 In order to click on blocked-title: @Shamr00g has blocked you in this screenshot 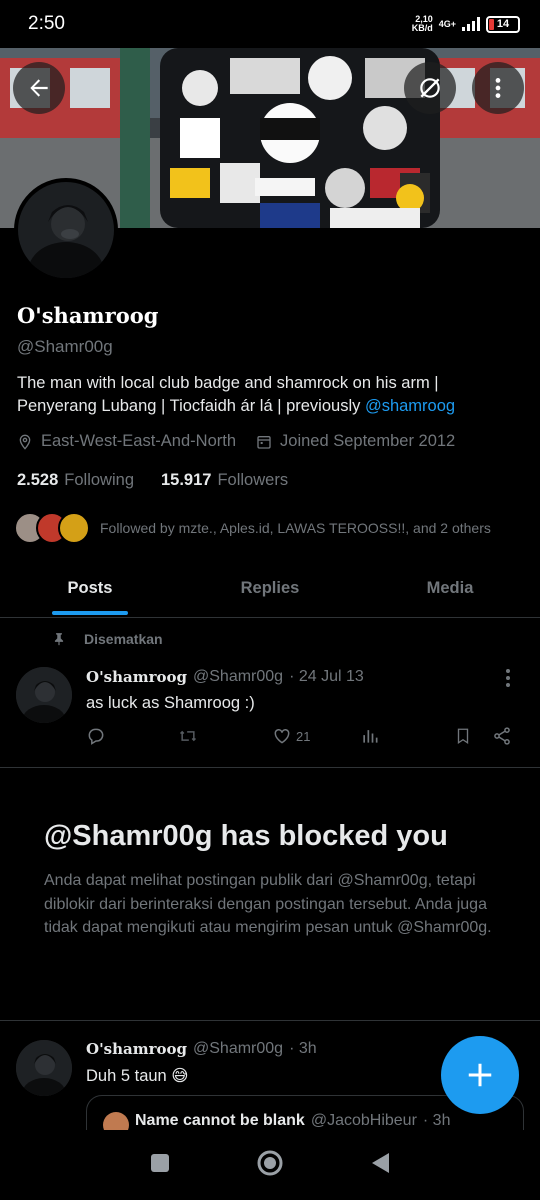, I will do `click(246, 836)`.